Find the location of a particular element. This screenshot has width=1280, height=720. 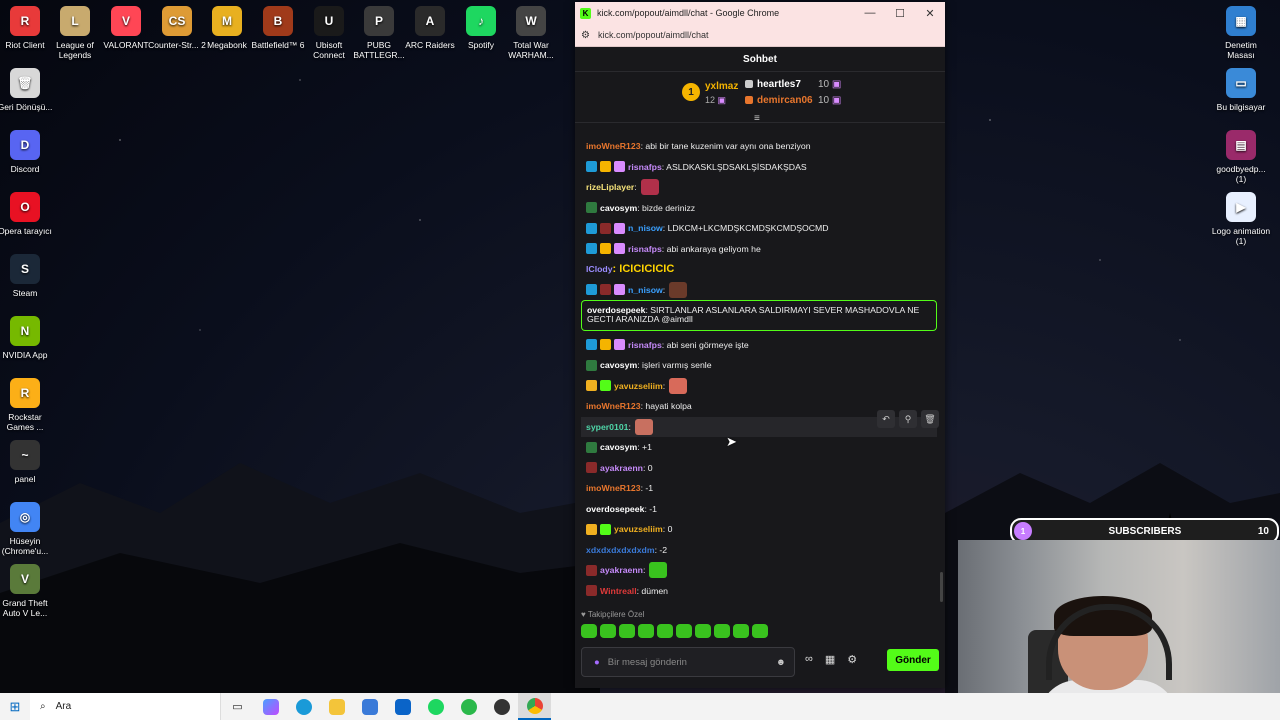

desktop-icon-left_icons-2: D Discord is located at coordinates (27, 152).